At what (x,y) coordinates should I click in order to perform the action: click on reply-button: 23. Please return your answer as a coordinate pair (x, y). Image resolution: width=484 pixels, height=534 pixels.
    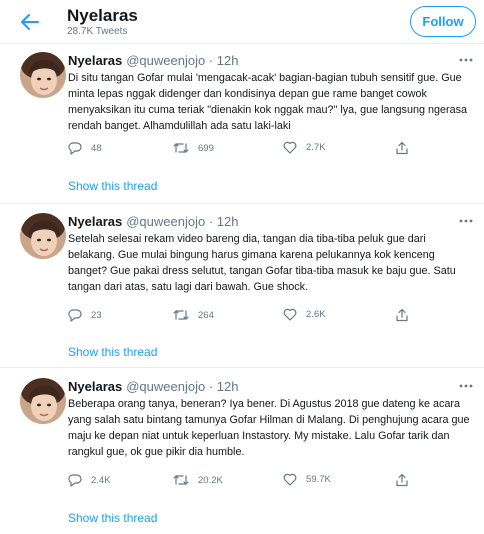
    Looking at the image, I should click on (85, 315).